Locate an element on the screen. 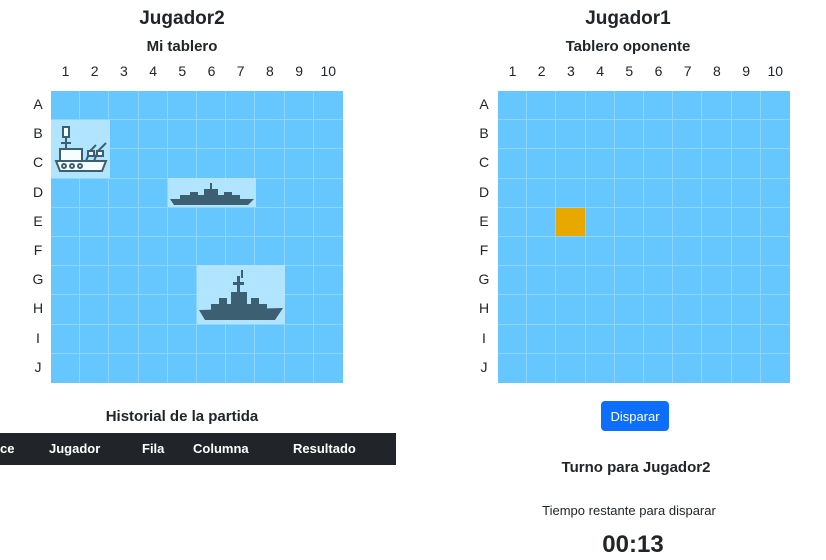 The image size is (826, 560). board-cell-B5 is located at coordinates (629, 135).